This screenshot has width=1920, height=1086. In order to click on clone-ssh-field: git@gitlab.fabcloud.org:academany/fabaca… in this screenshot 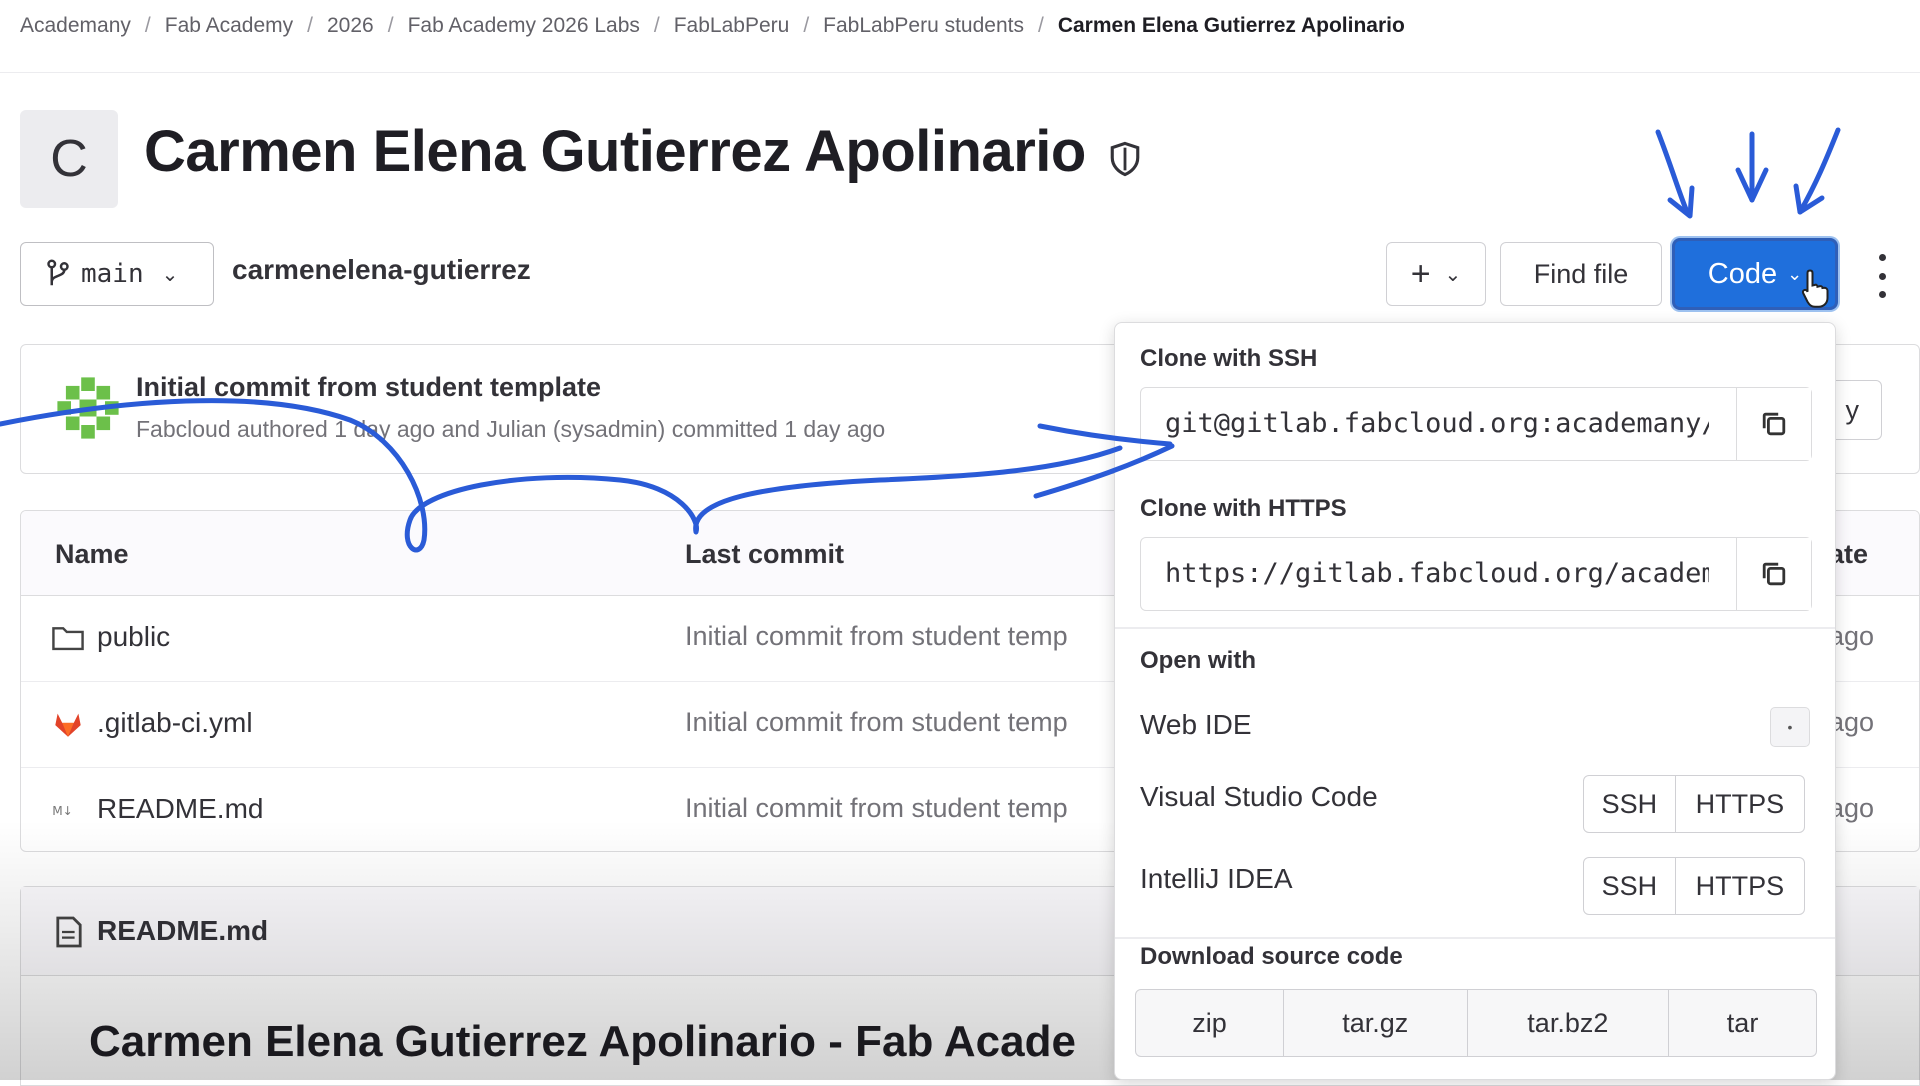, I will do `click(1476, 424)`.